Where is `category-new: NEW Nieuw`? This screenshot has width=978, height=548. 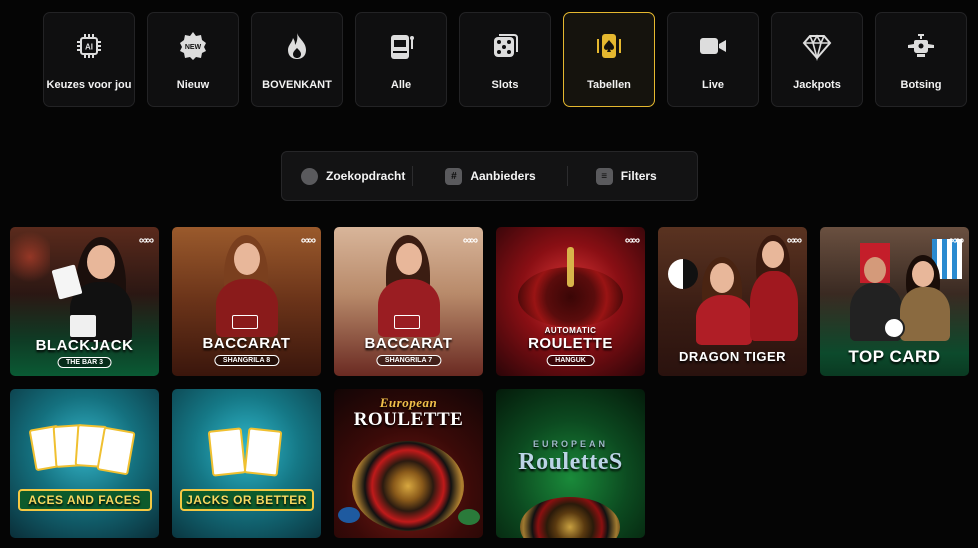
category-new: NEW Nieuw is located at coordinates (193, 59).